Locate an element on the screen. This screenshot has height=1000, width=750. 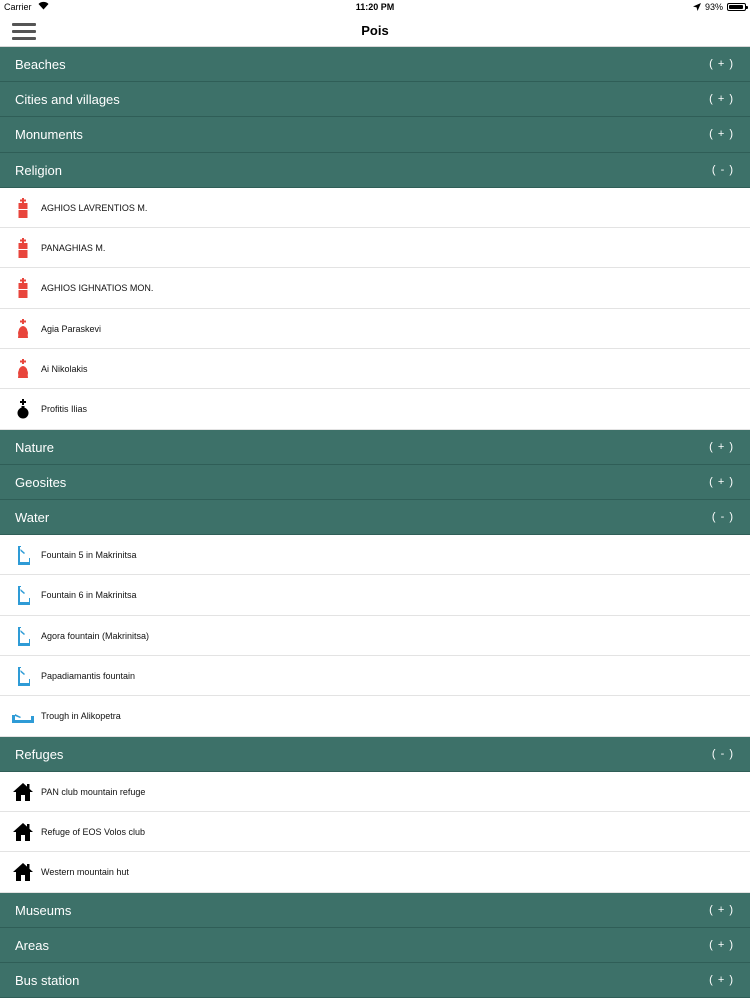
category-label: Nature is located at coordinates (35, 447).